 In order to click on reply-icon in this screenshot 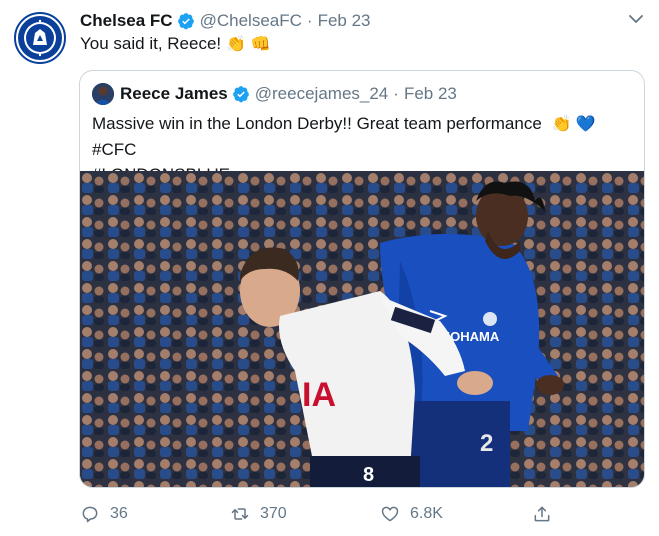, I will do `click(90, 514)`.